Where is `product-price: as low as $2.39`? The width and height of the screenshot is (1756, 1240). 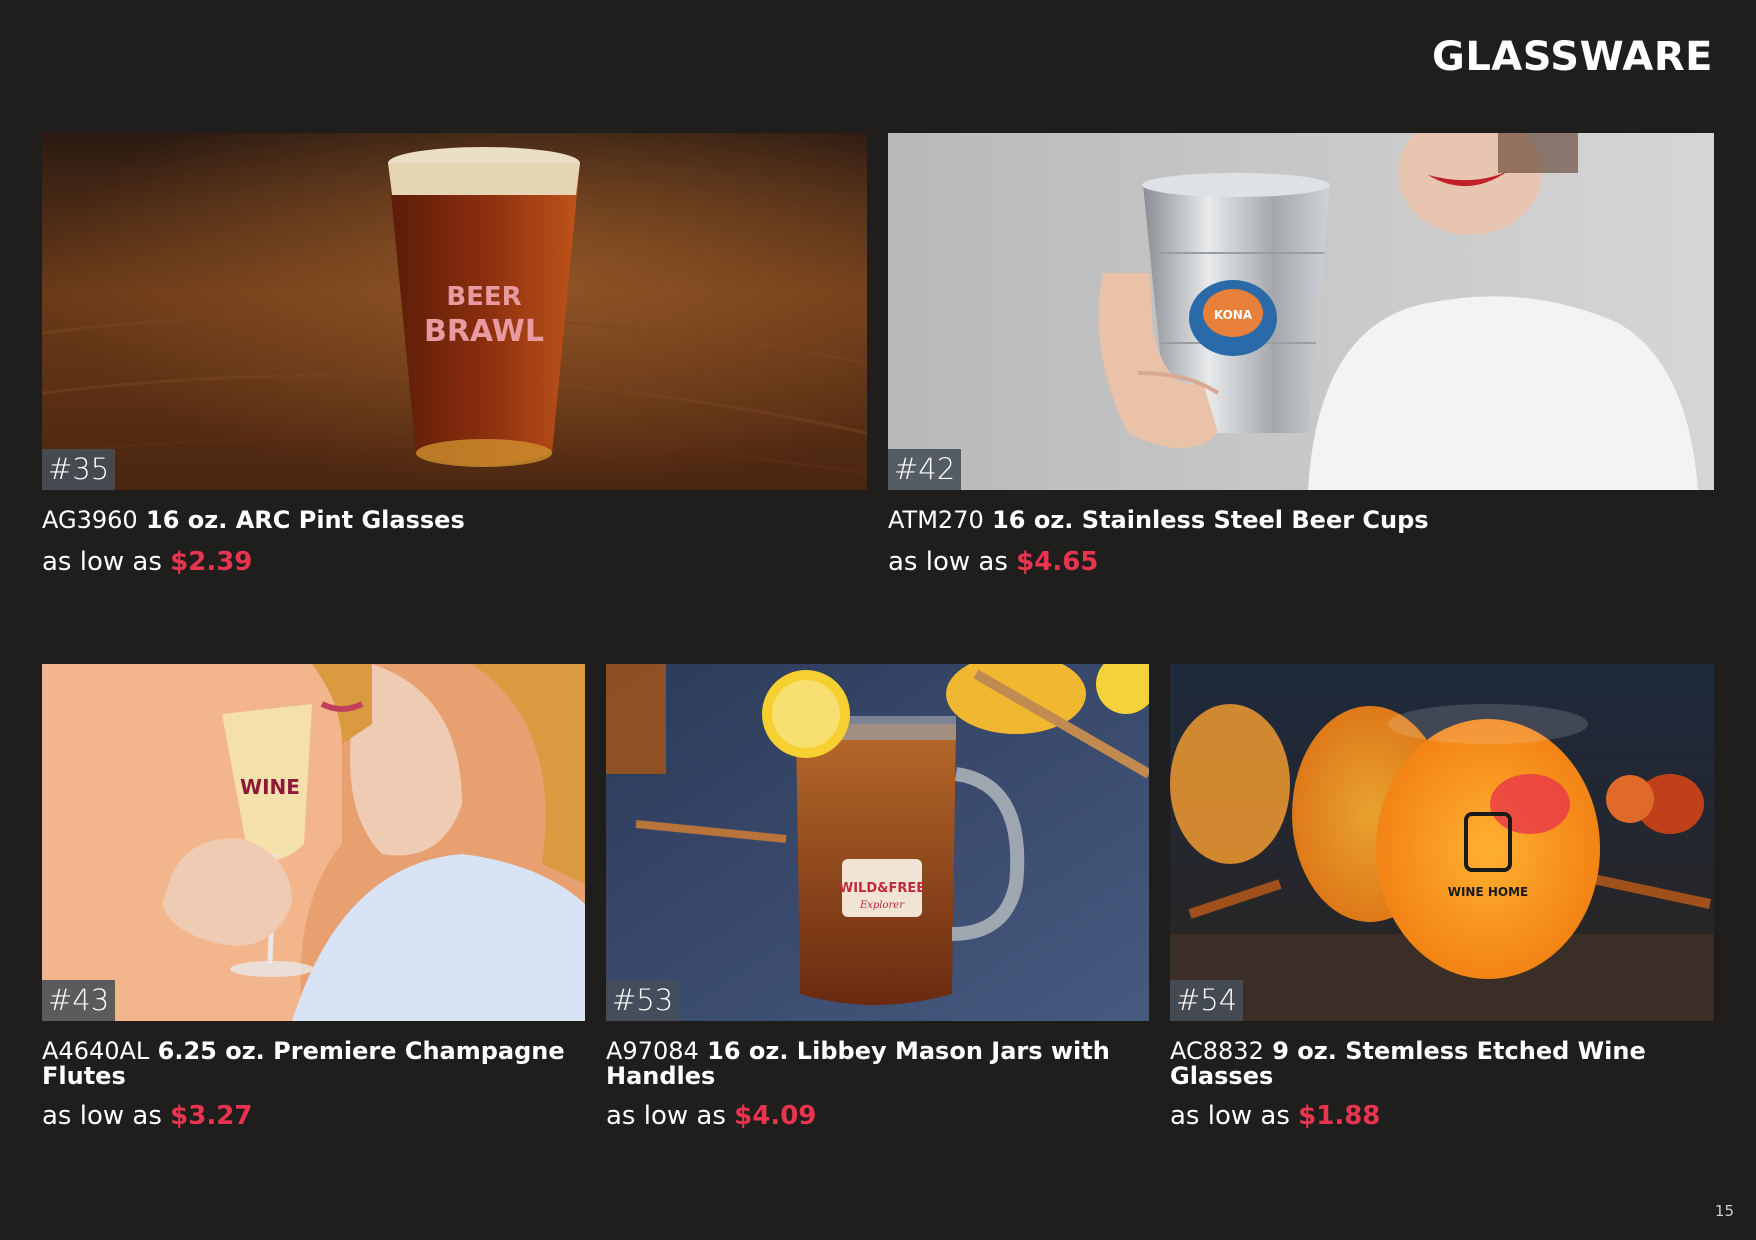 product-price: as low as $2.39 is located at coordinates (147, 562).